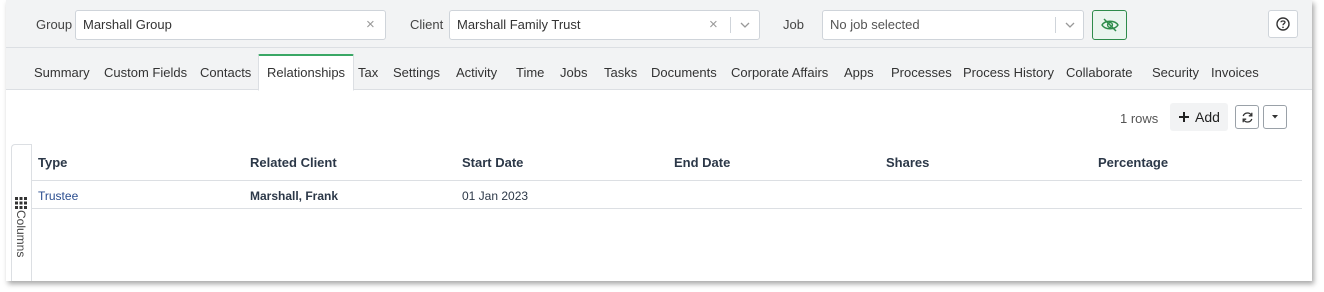  I want to click on hide-toggle-button, so click(1109, 25).